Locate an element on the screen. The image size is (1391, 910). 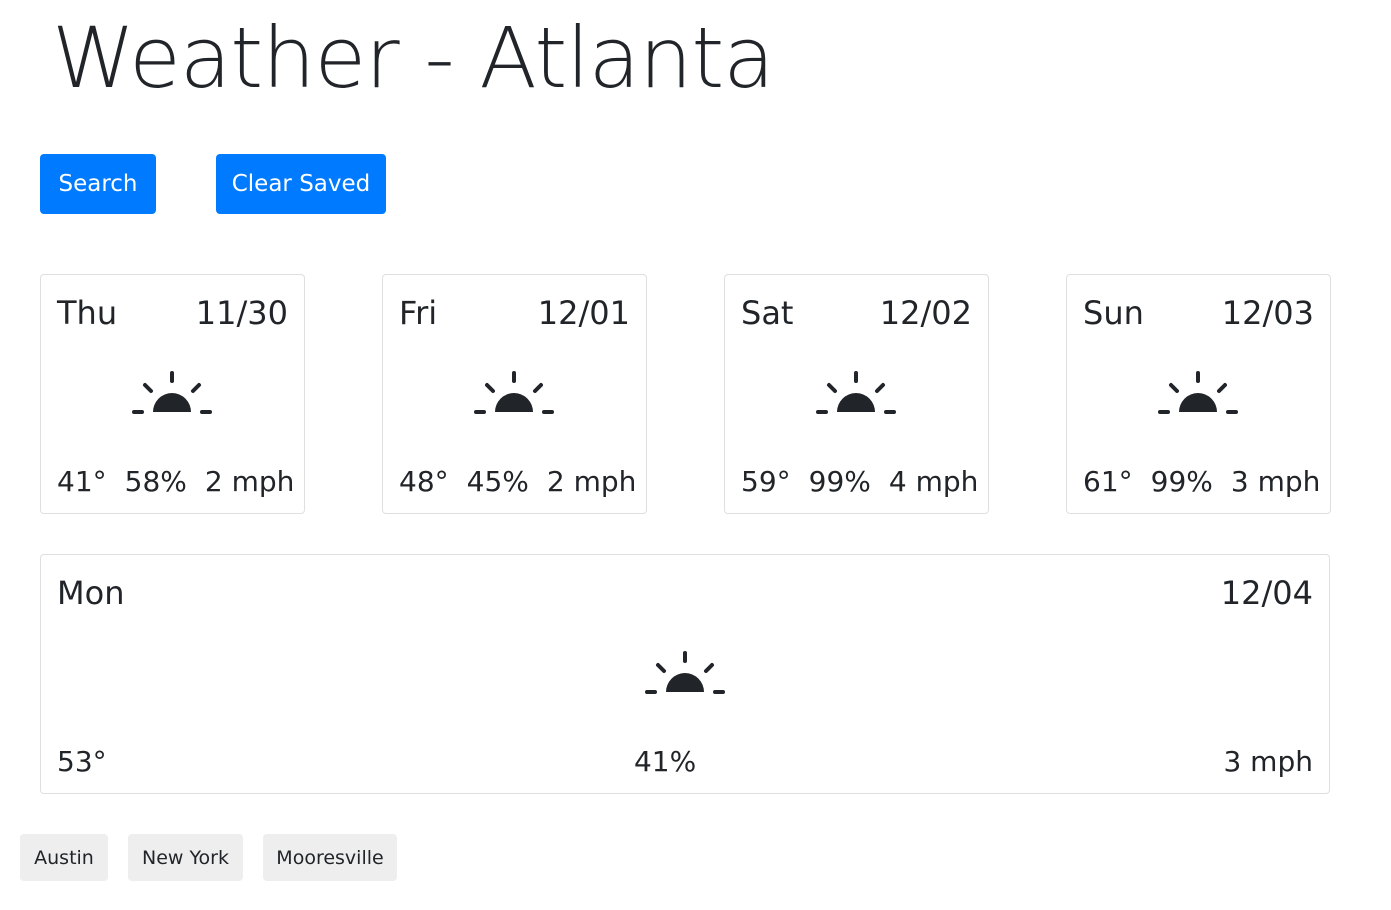
forecast-stats: 41° 58% 2 mph is located at coordinates (175, 482).